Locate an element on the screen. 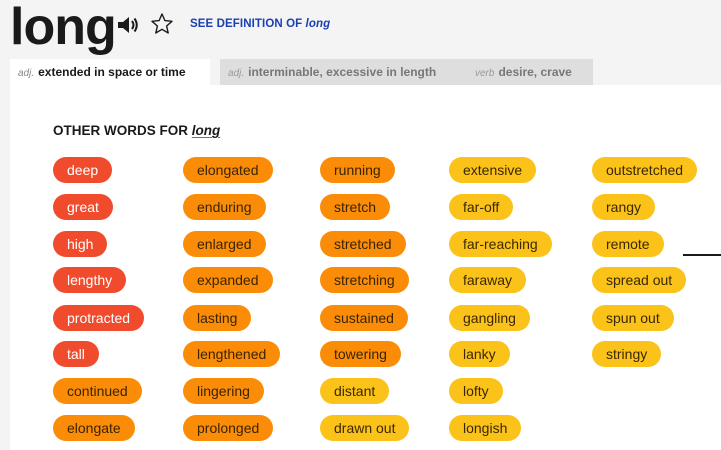 This screenshot has width=721, height=450. synonym-pill: far-reaching is located at coordinates (500, 244).